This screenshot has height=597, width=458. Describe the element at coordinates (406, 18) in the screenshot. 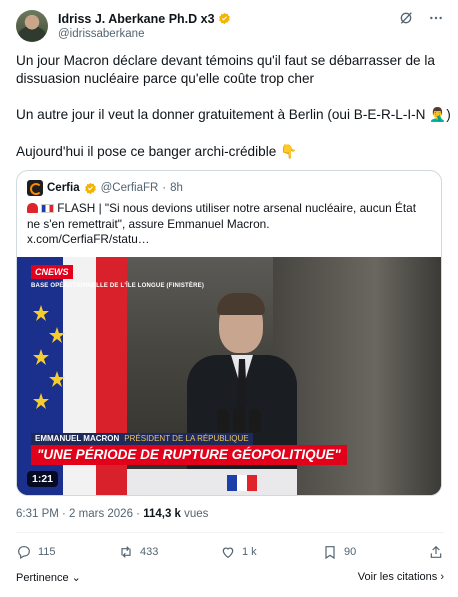

I see `grok-icon` at that location.